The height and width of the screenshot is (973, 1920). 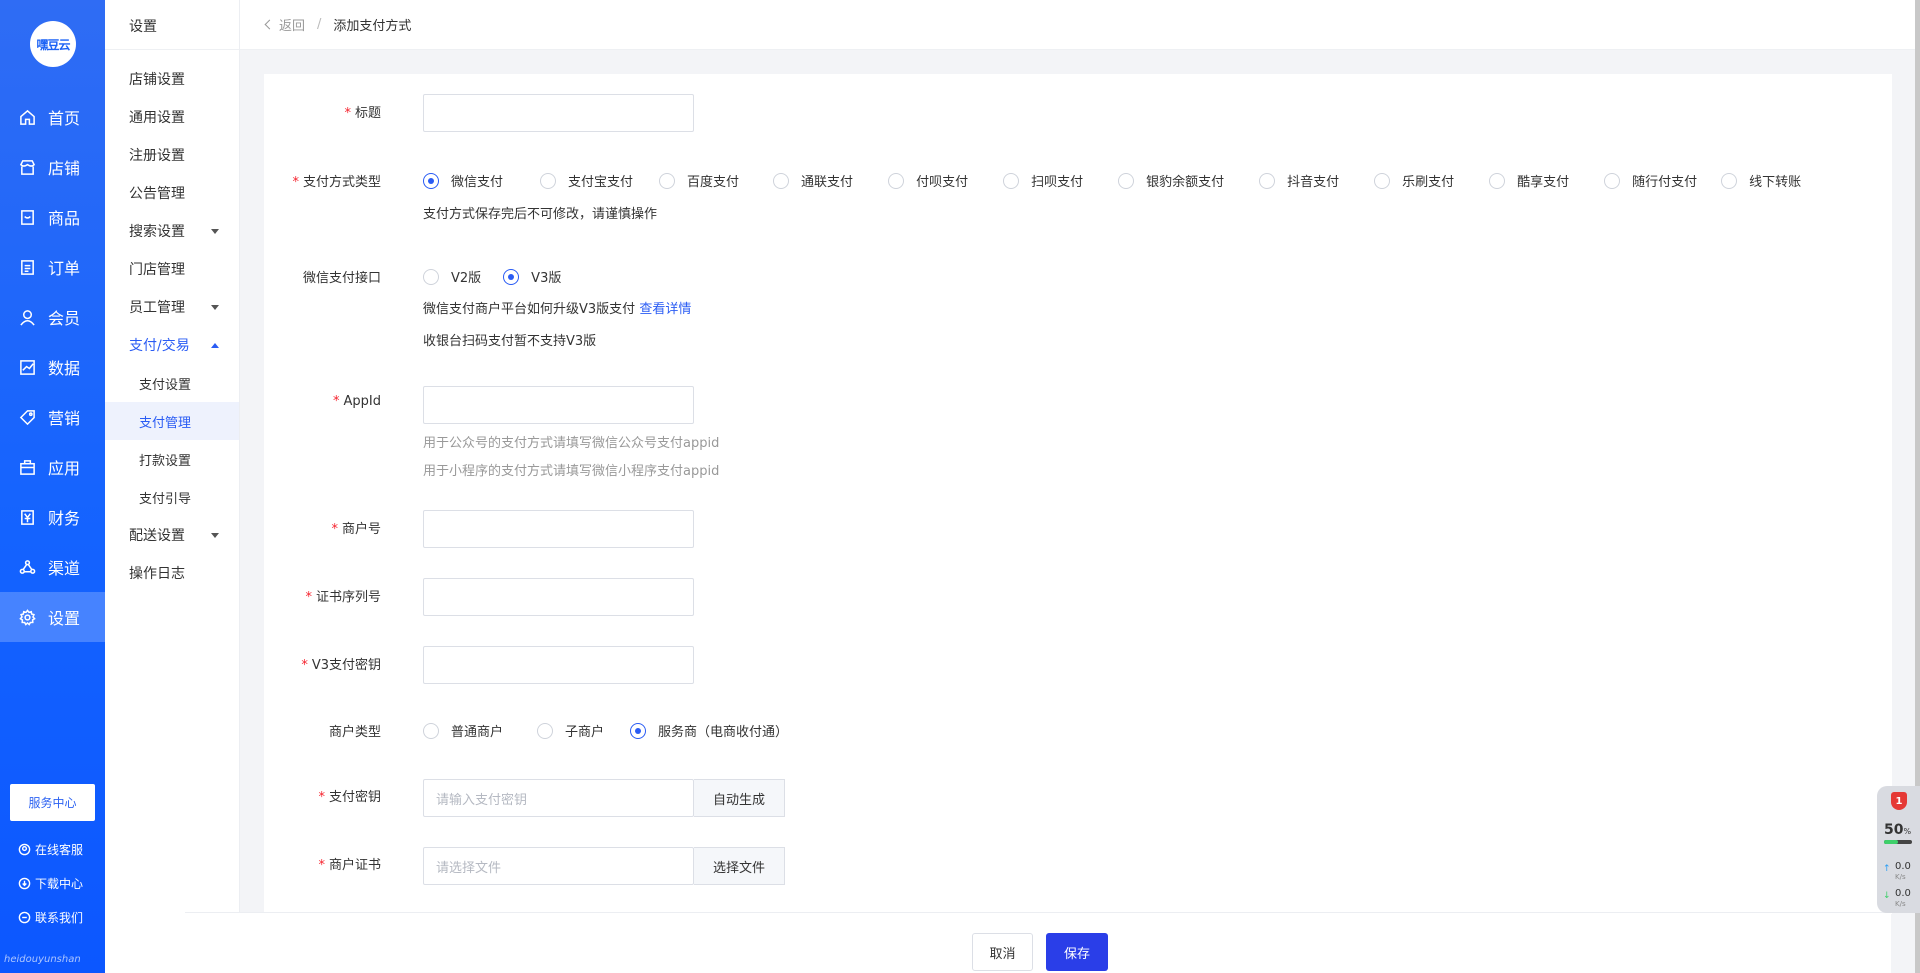 What do you see at coordinates (699, 180) in the screenshot?
I see `radio-baidu-pay: 百度支付` at bounding box center [699, 180].